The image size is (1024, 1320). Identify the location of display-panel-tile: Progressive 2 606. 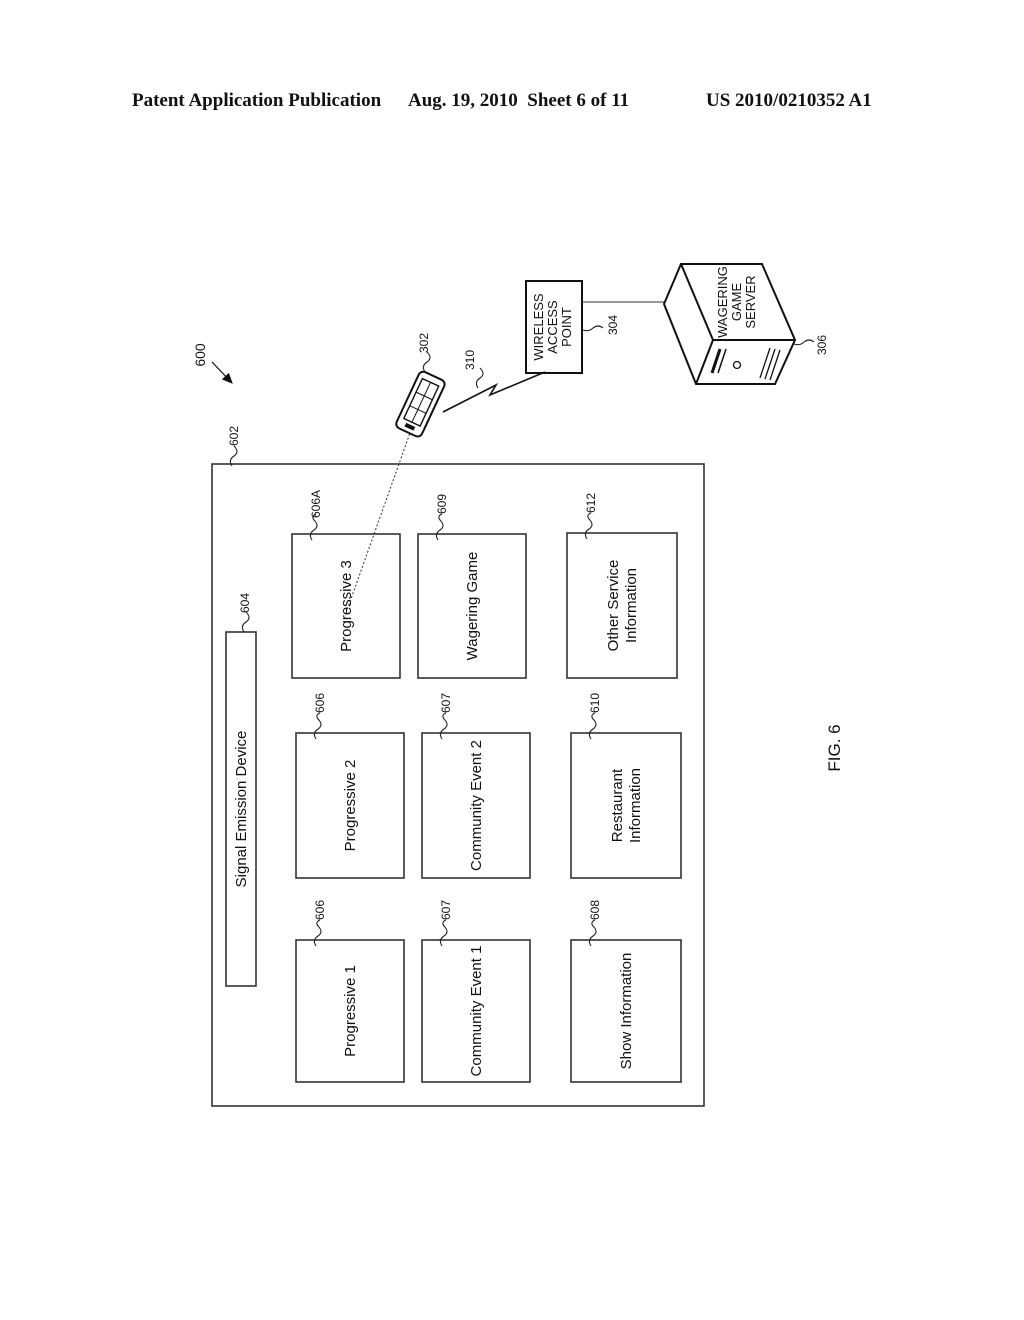
(350, 786).